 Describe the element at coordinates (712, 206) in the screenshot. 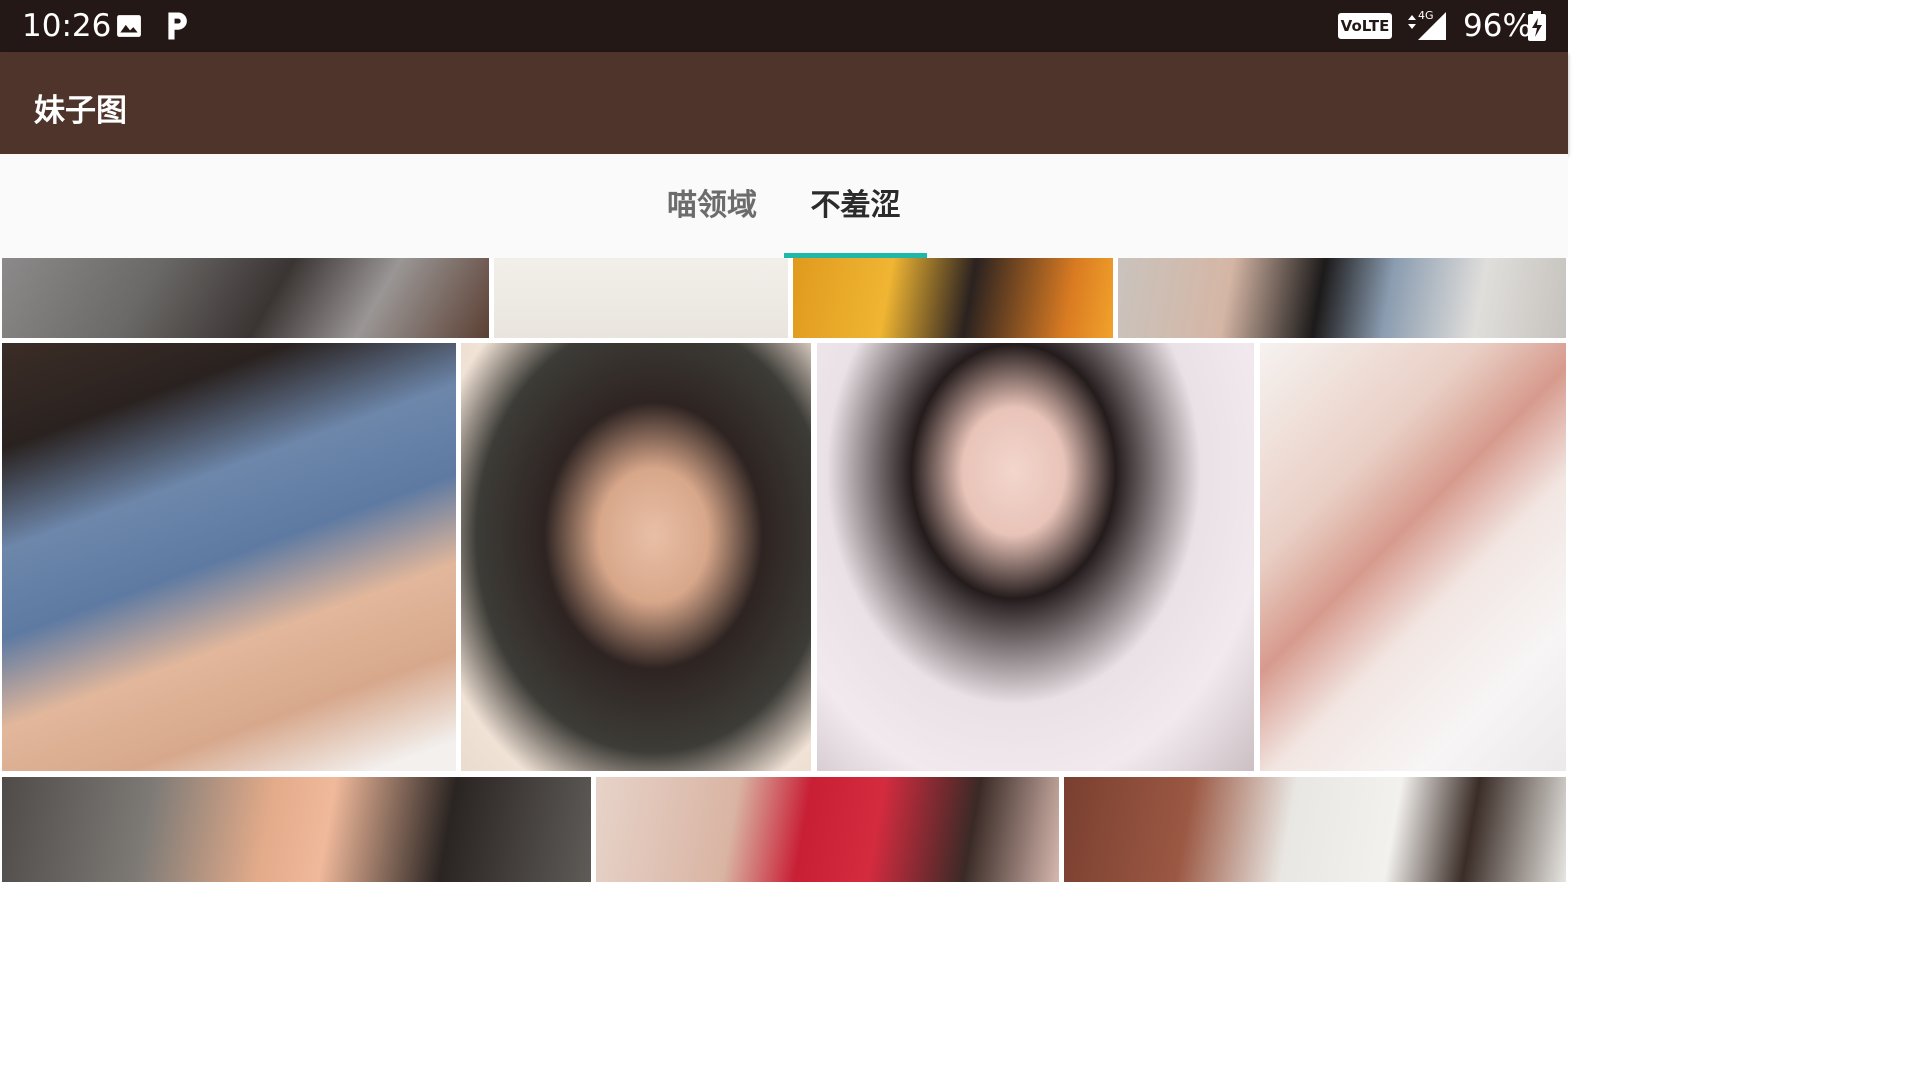

I see `tab-miao-lingyu: 喵领域` at that location.